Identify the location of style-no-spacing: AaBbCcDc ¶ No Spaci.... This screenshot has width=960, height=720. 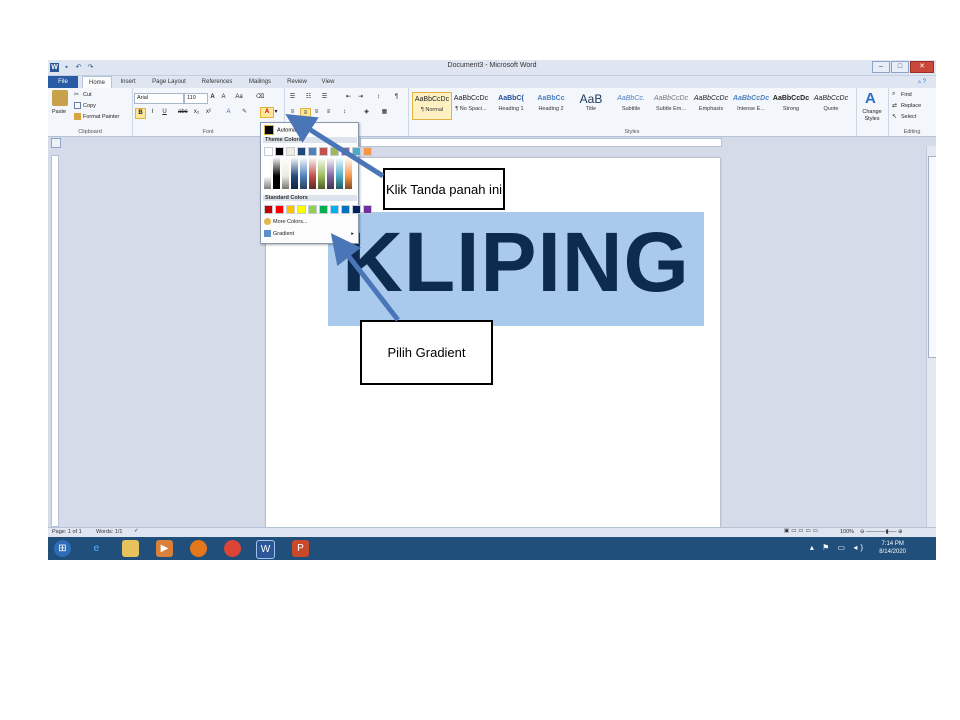
(471, 105).